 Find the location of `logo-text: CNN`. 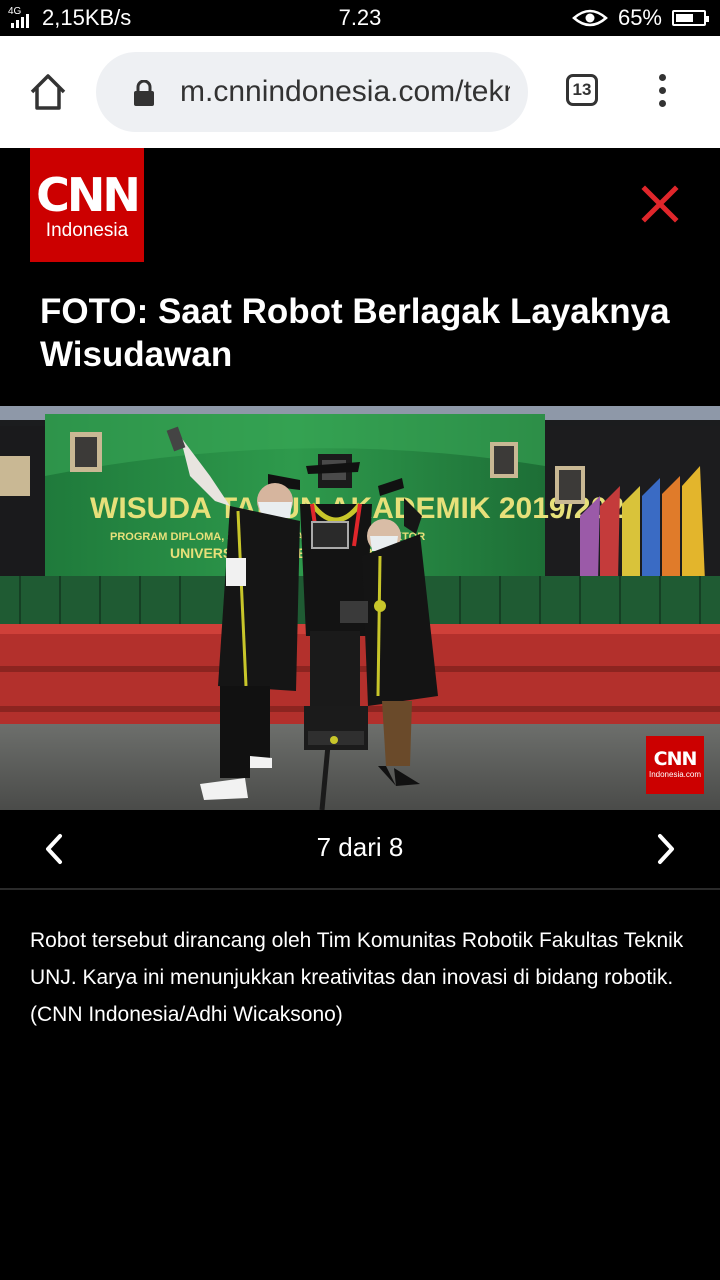

logo-text: CNN is located at coordinates (88, 195).